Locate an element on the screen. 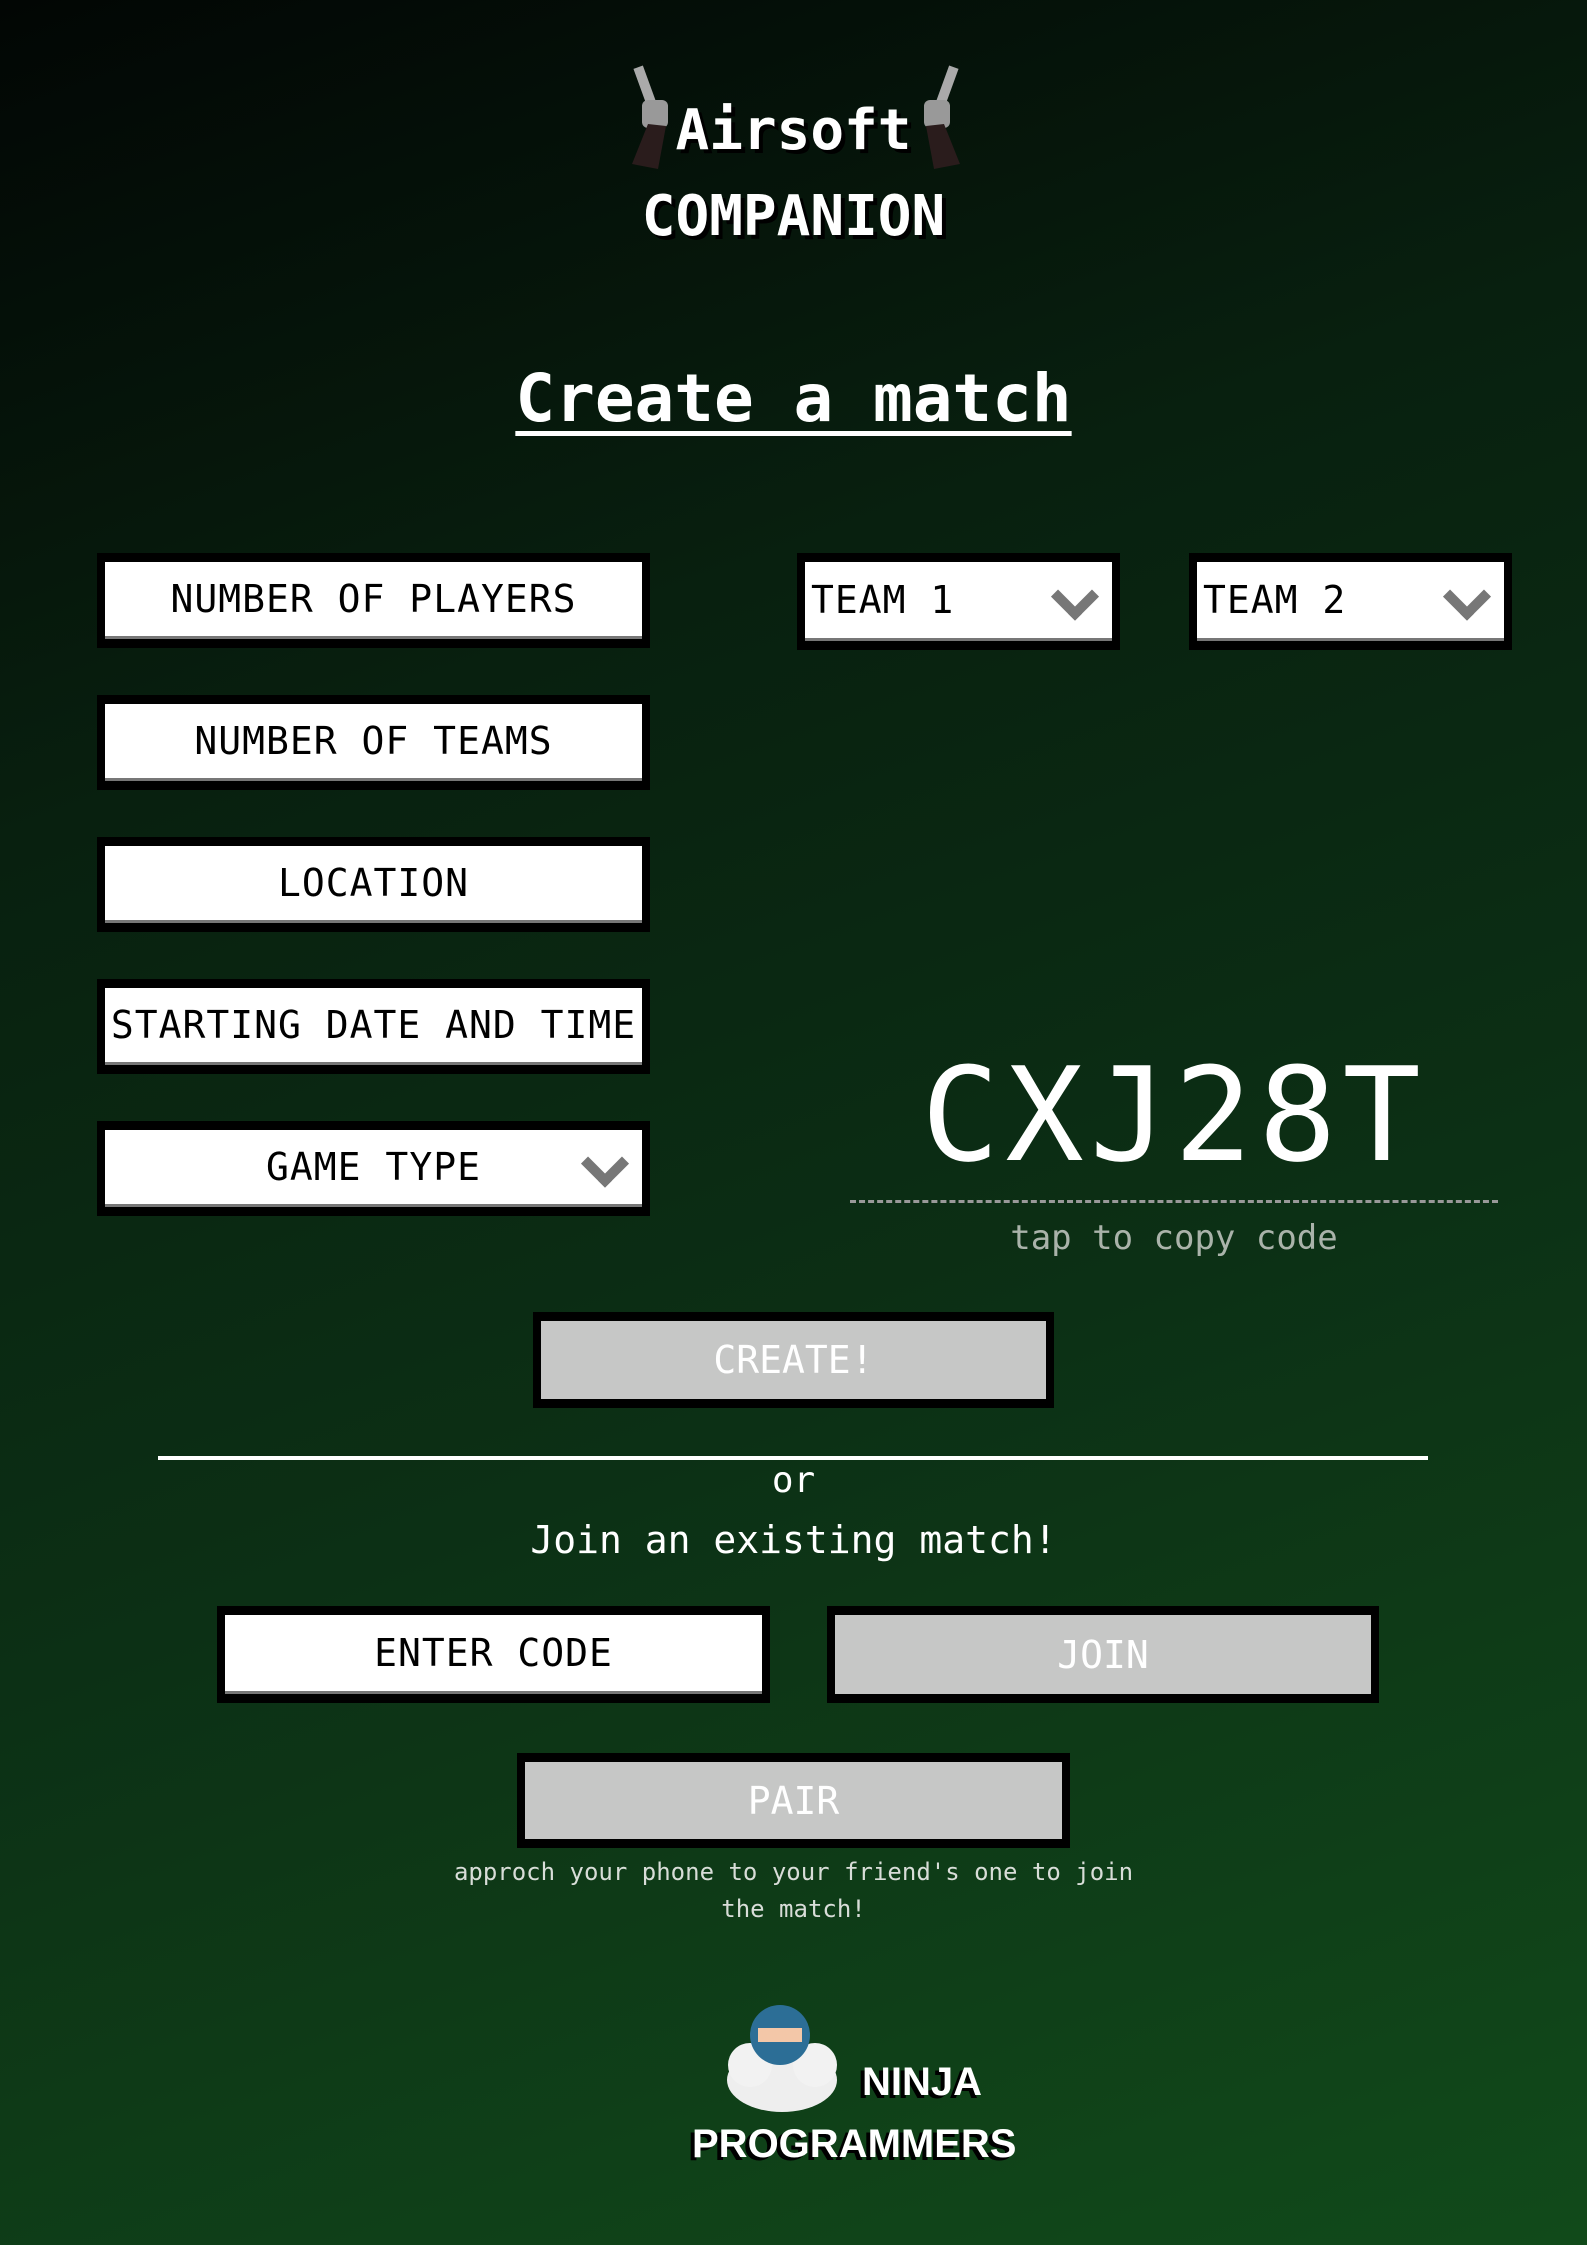 The width and height of the screenshot is (1587, 2245). copy-code-hint: tap to copy code is located at coordinates (1174, 1238).